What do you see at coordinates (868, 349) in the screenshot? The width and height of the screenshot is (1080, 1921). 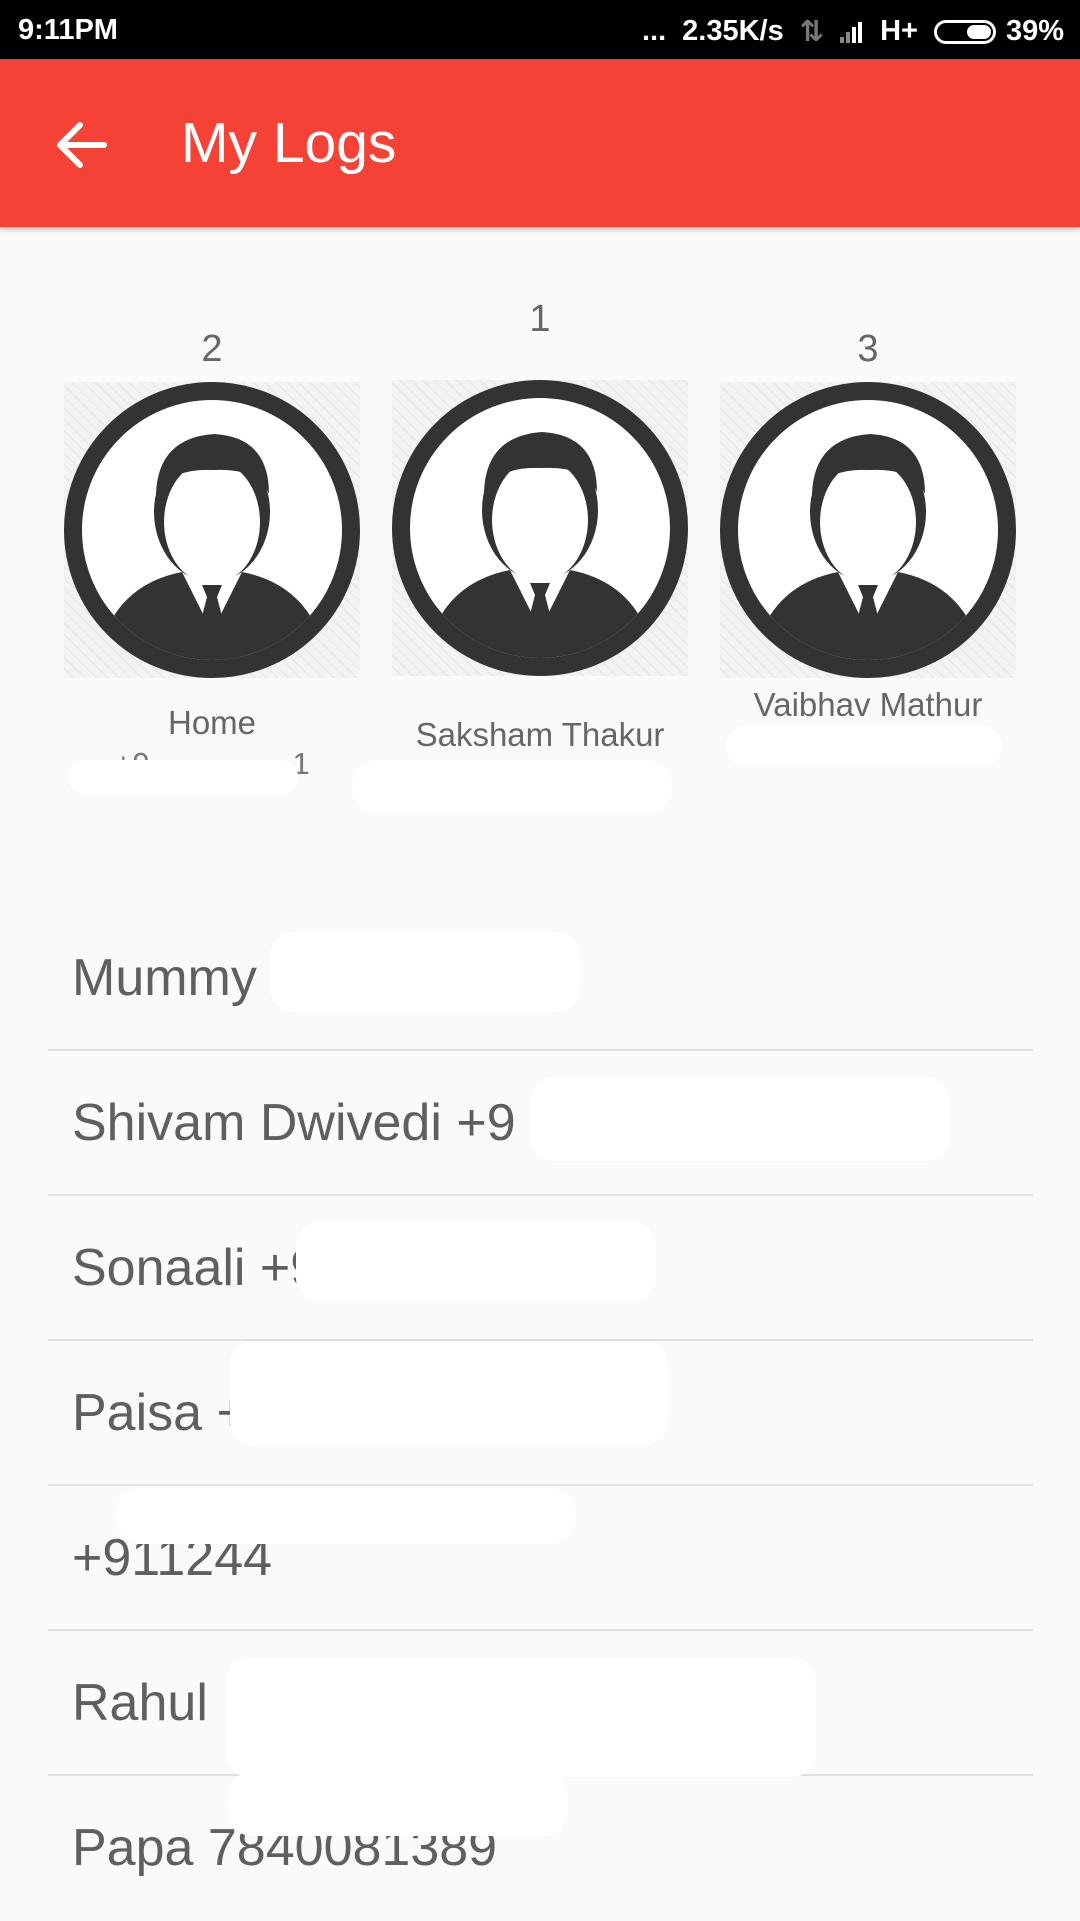 I see `rank-label: 3` at bounding box center [868, 349].